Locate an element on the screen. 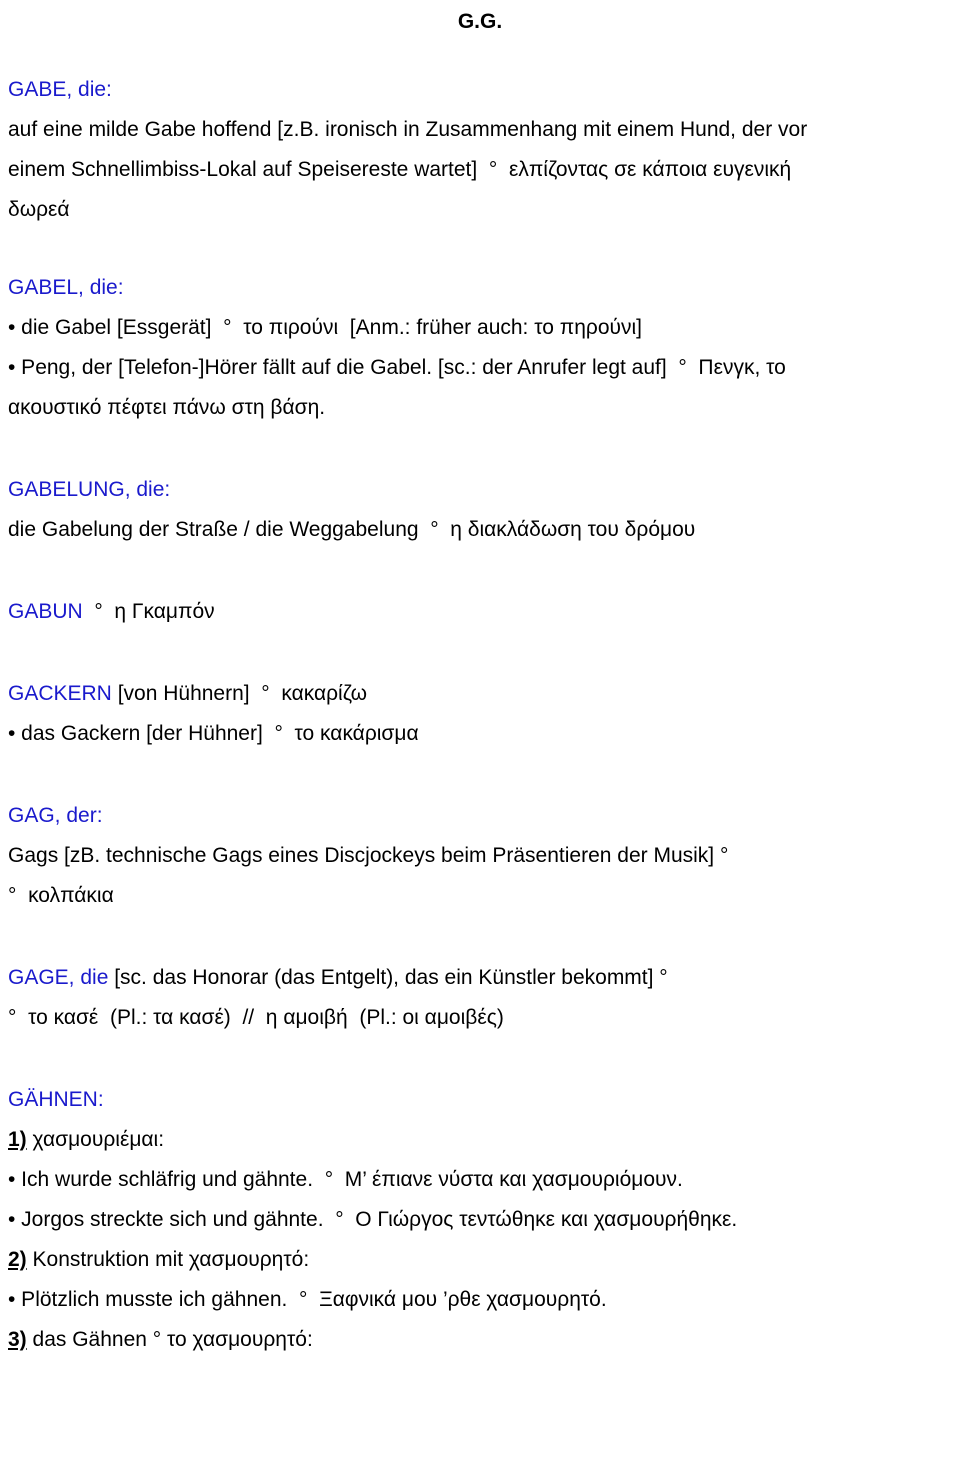 This screenshot has width=960, height=1457. entry-headword-gage: GAGE, die is located at coordinates (58, 977).